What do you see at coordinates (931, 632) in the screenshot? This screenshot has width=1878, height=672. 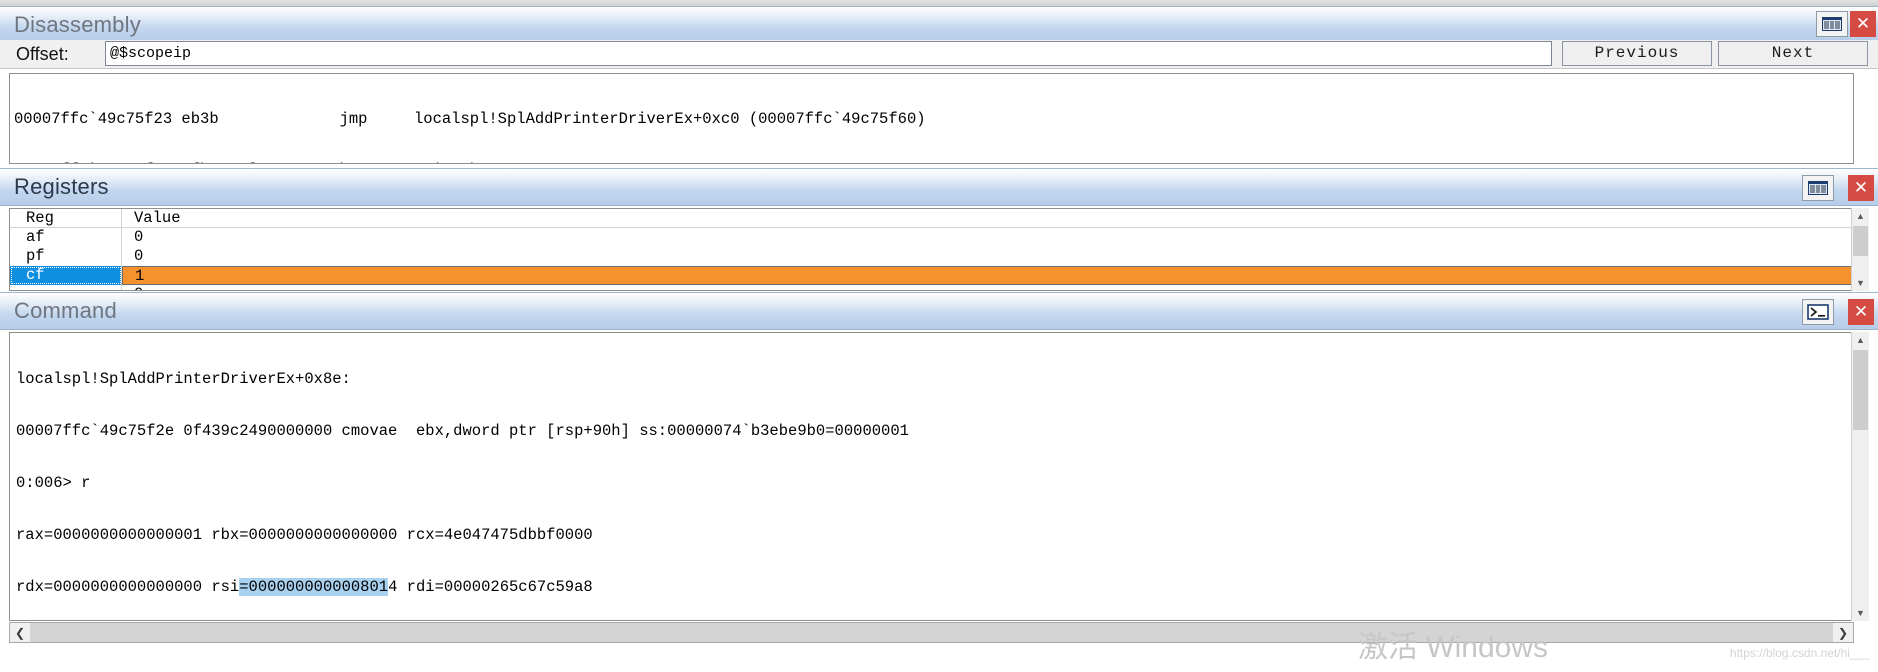 I see `command-horizontal-scrollbar: ❮ ❯` at bounding box center [931, 632].